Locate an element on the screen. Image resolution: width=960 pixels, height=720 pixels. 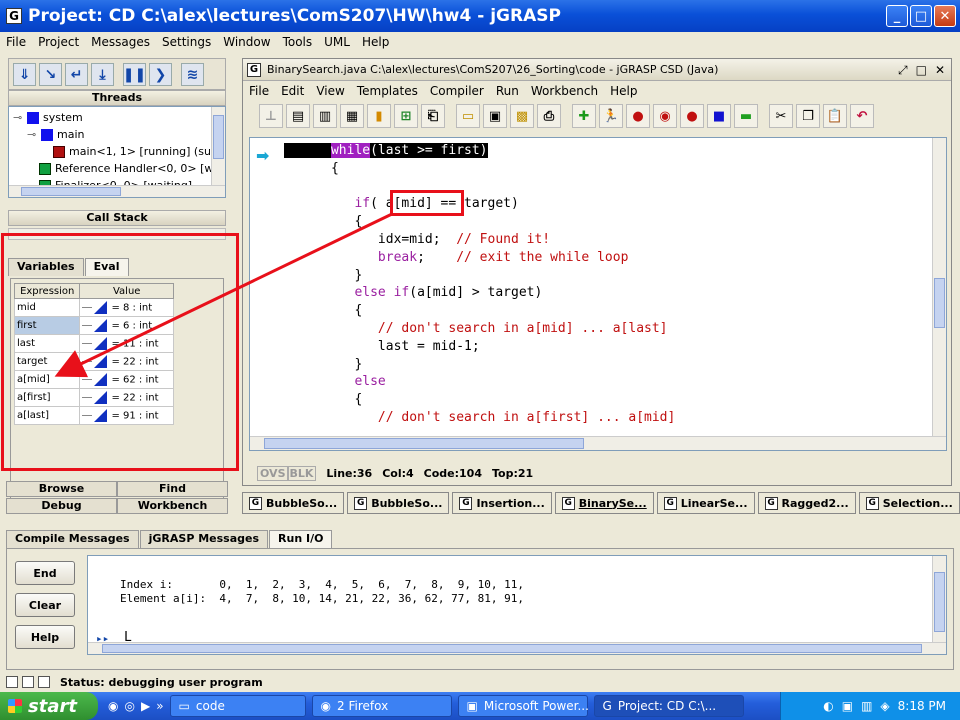
save-icon: ▣ is located at coordinates (495, 116).